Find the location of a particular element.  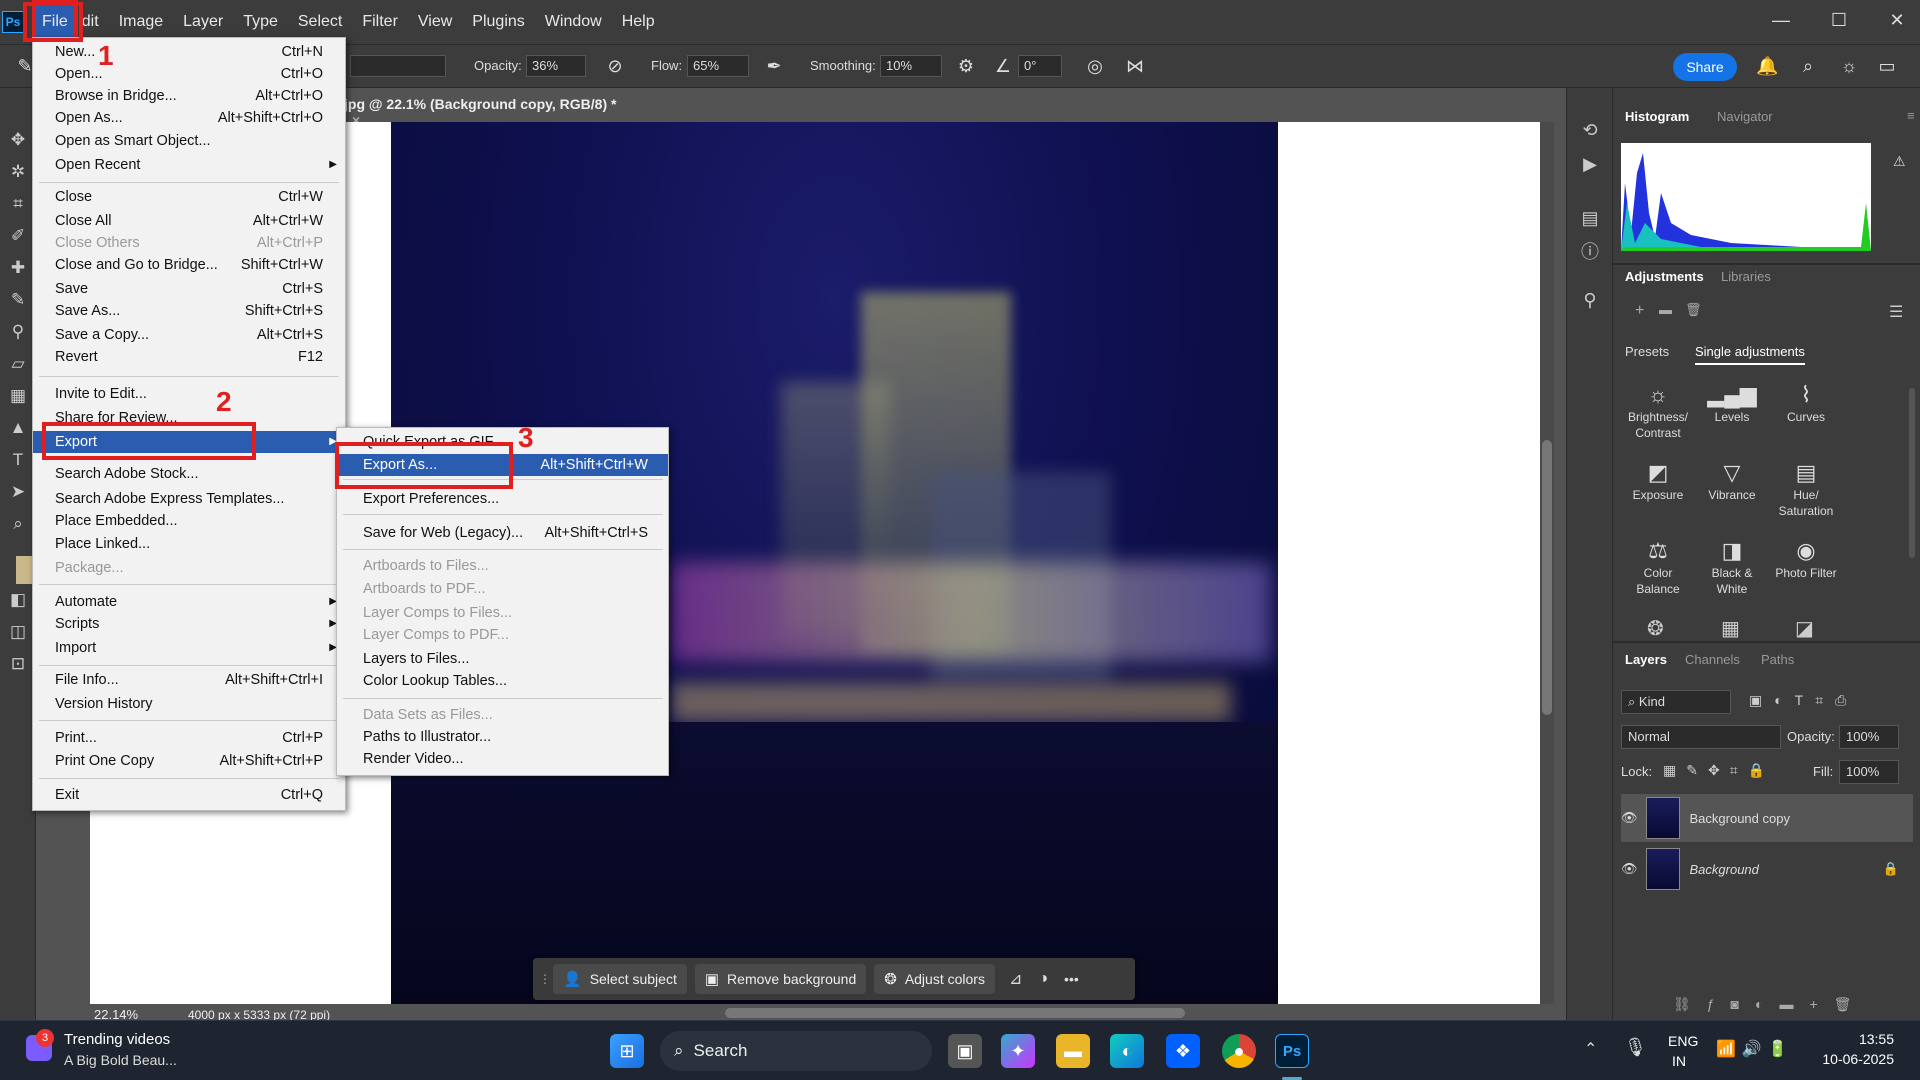

adjustment-photo-filter: ◉ Photo Filter is located at coordinates (1806, 559).